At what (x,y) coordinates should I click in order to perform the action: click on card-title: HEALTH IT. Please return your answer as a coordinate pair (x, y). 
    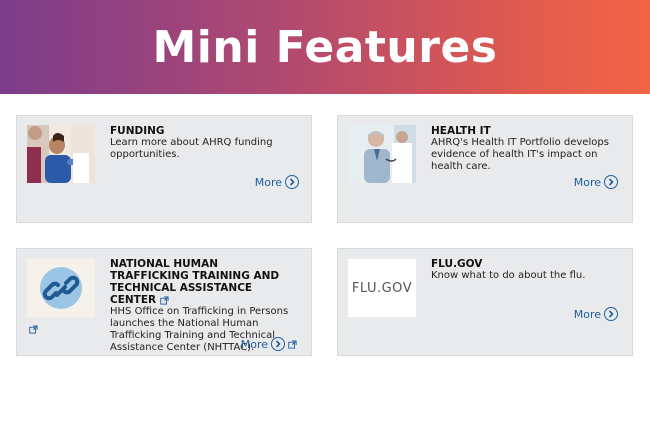
    Looking at the image, I should click on (525, 131).